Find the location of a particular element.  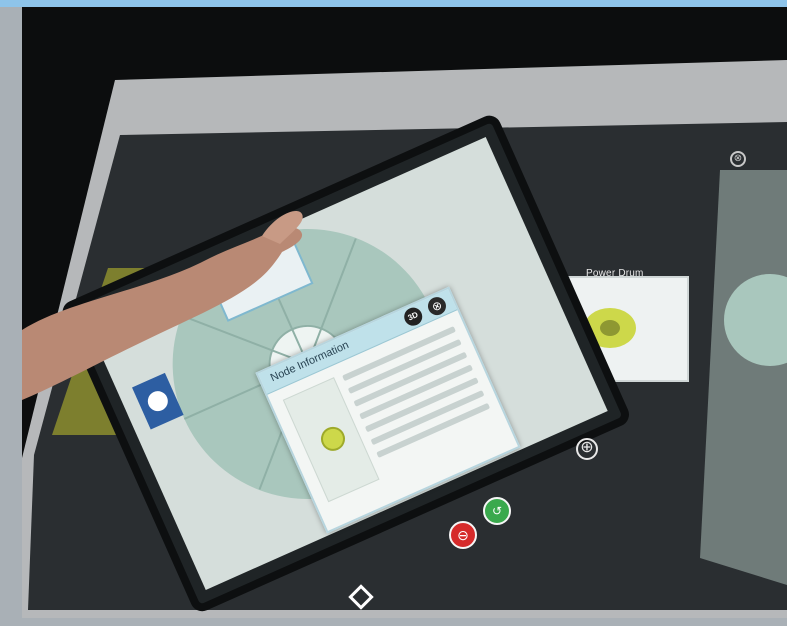

badge-3d-button: 3D is located at coordinates (413, 316).